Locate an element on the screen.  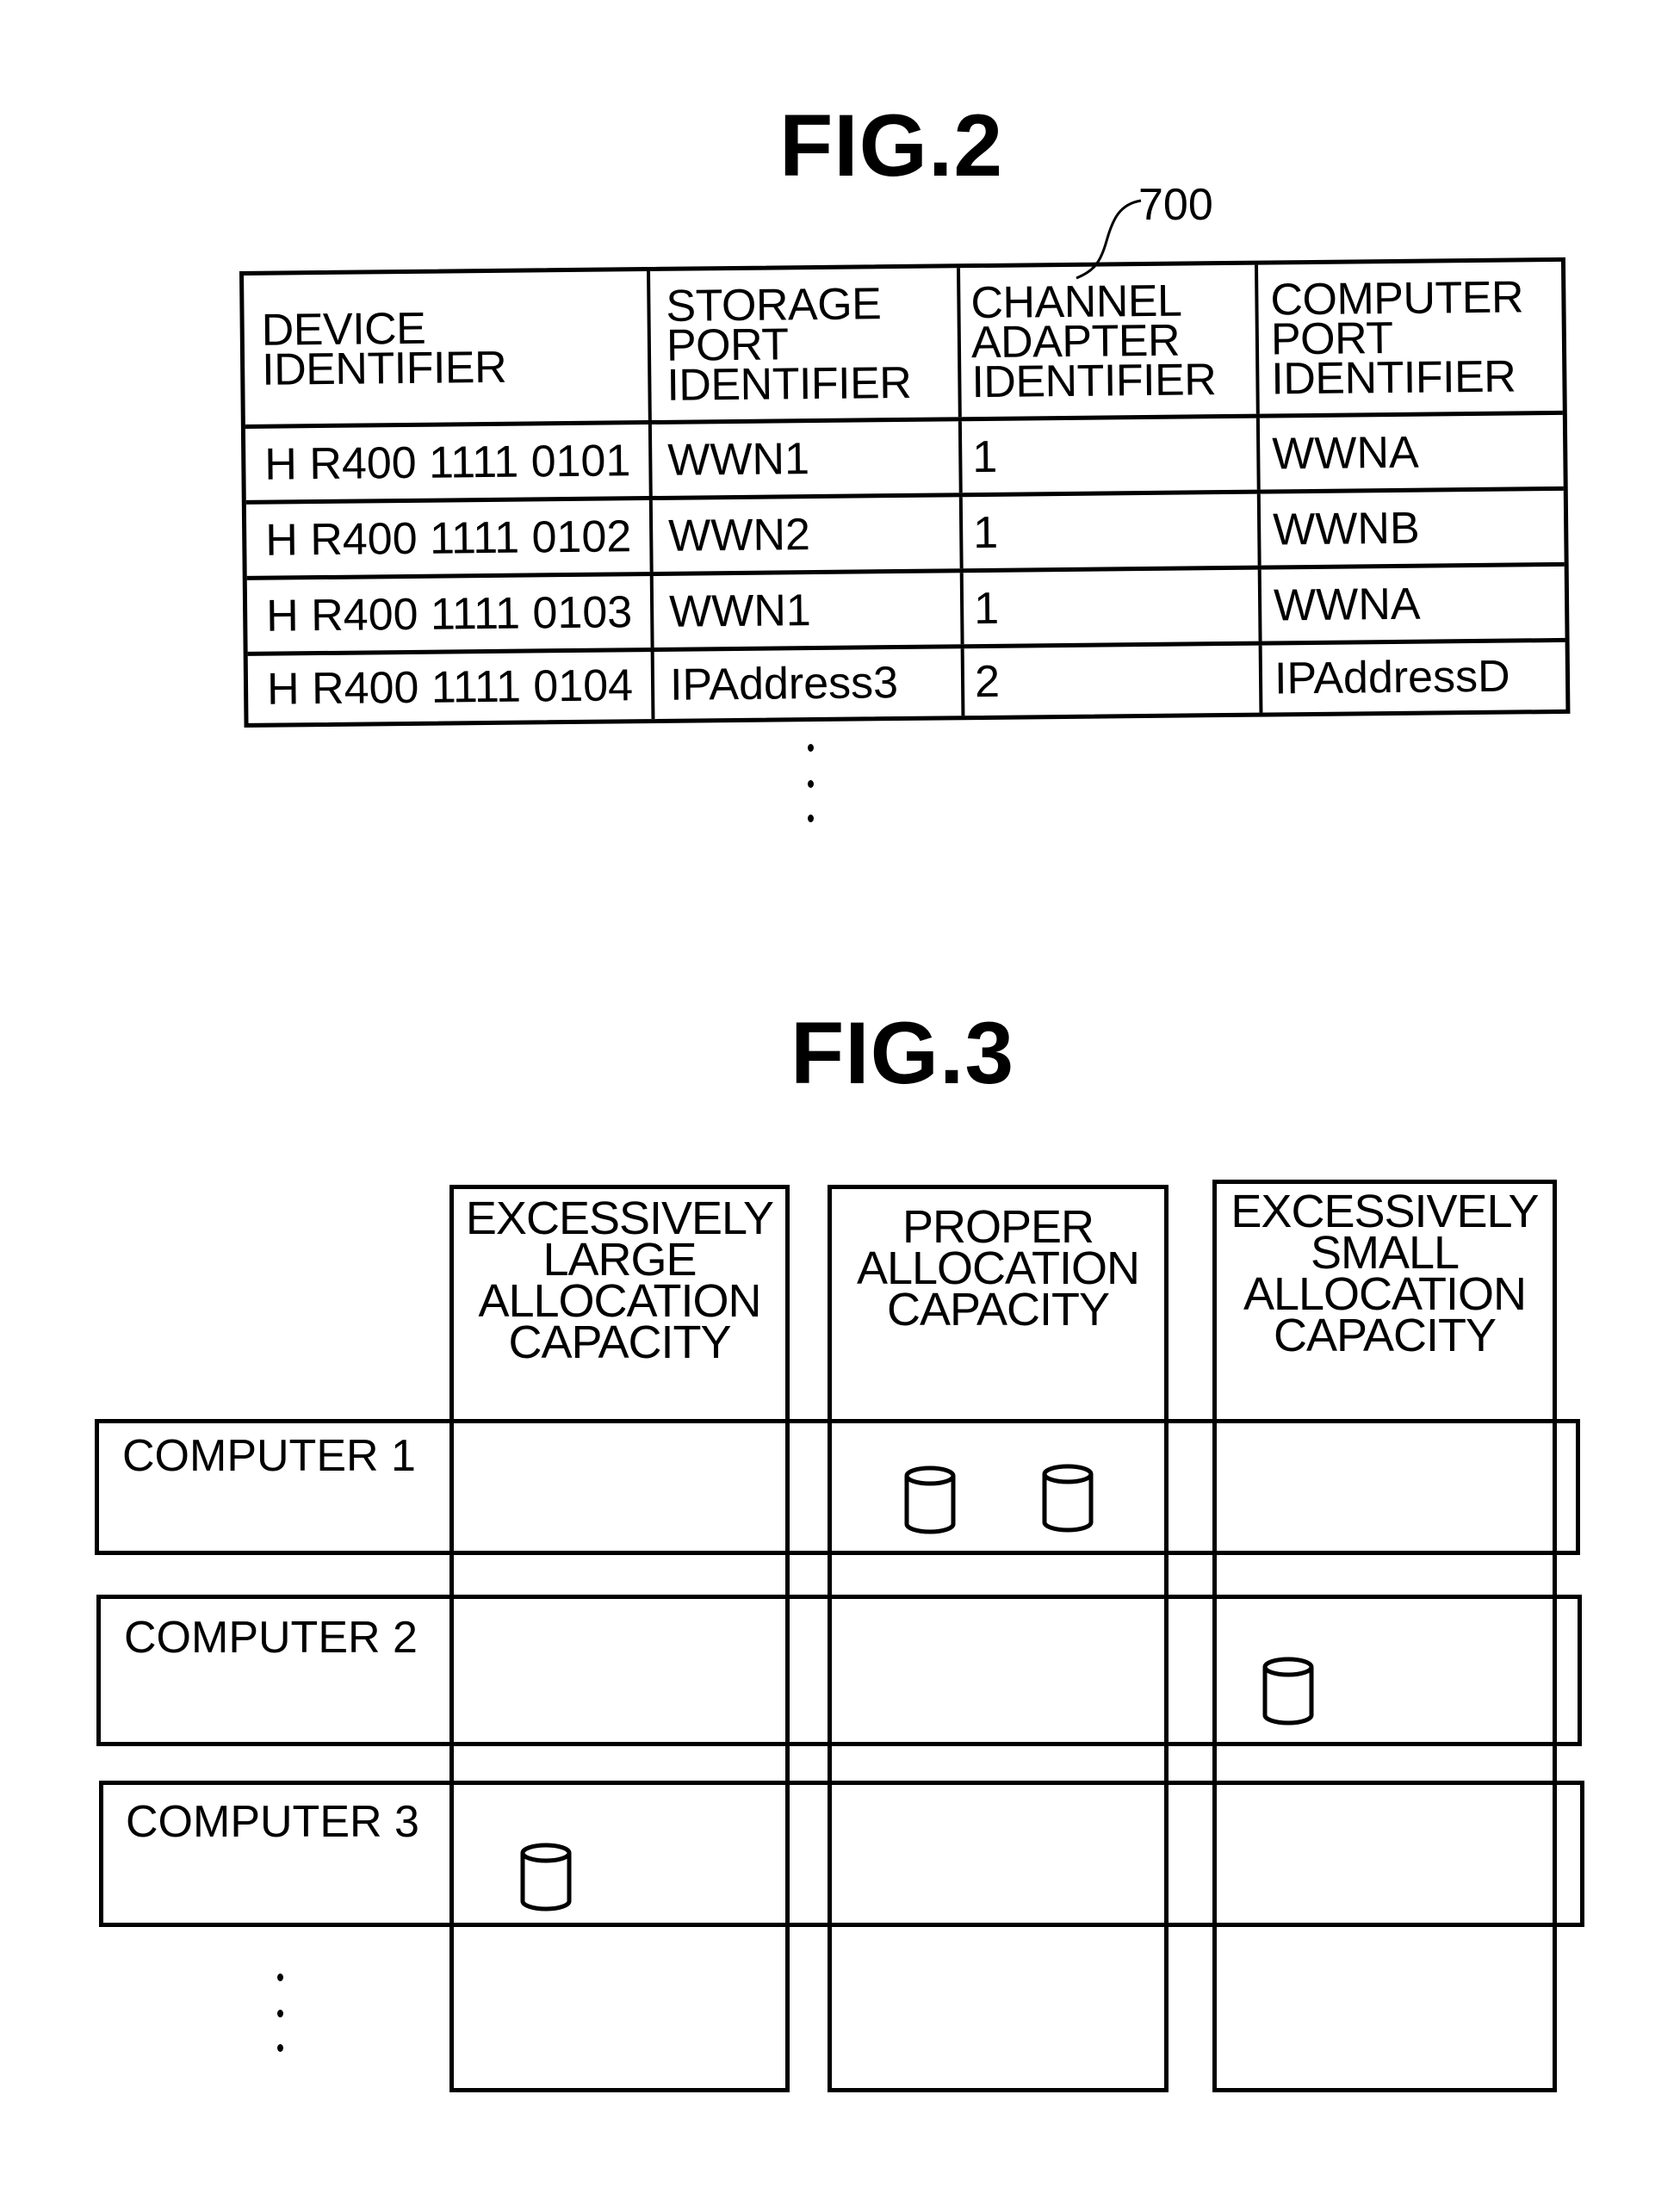
row-label: COMPUTER 1 is located at coordinates (269, 1456).